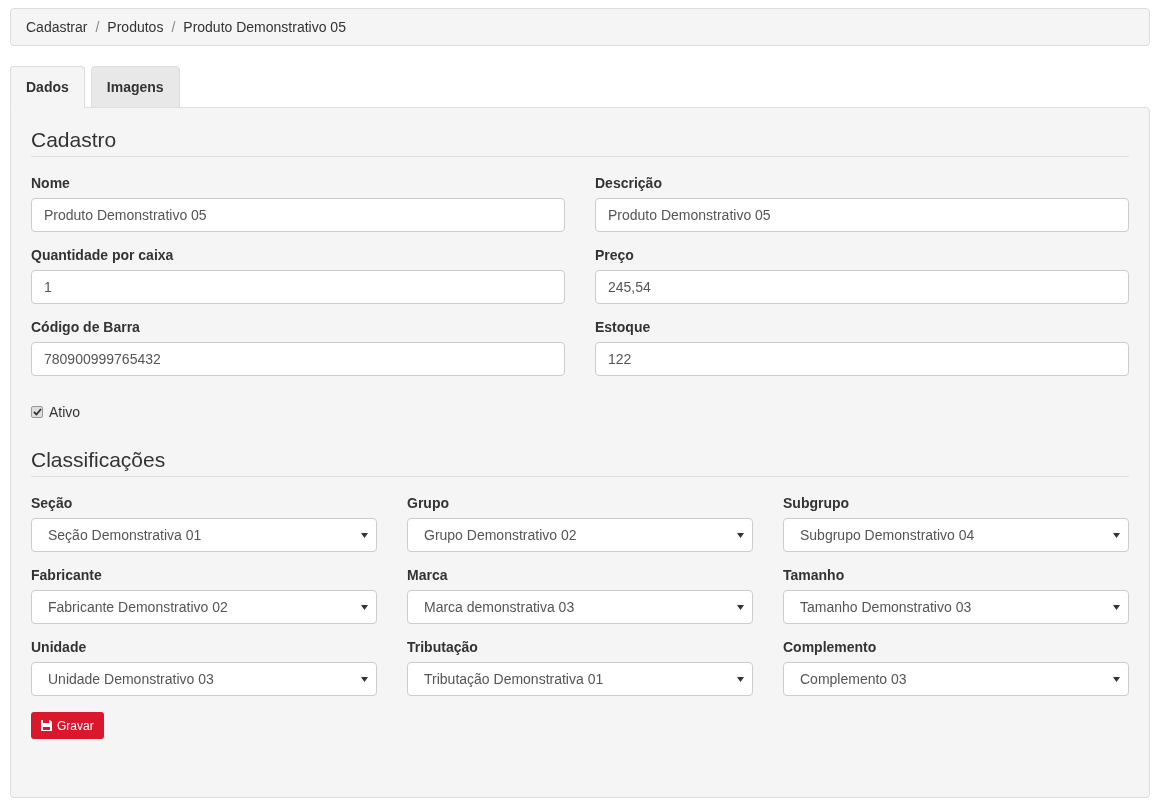 The height and width of the screenshot is (802, 1160). I want to click on select-field: Unidade Demonstrativo 03, so click(204, 679).